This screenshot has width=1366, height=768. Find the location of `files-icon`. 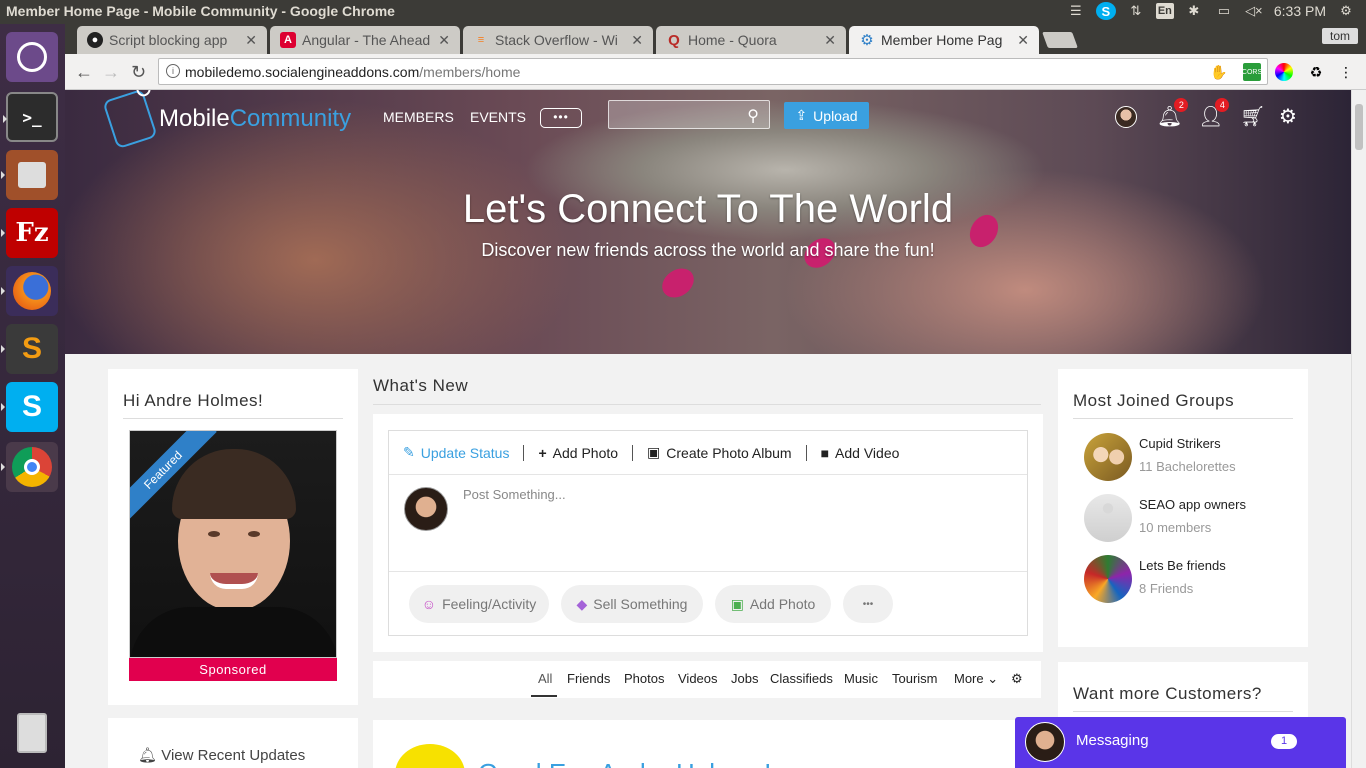

files-icon is located at coordinates (29, 175).